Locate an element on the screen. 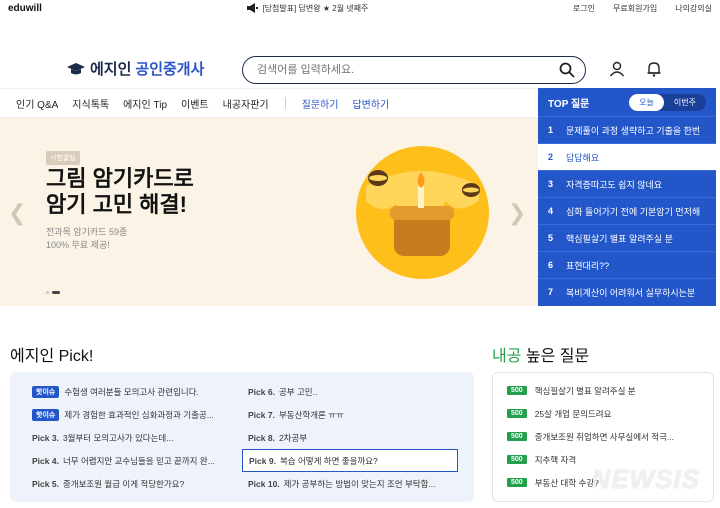 The height and width of the screenshot is (508, 720). brand-name-main: 에지인 is located at coordinates (111, 69).